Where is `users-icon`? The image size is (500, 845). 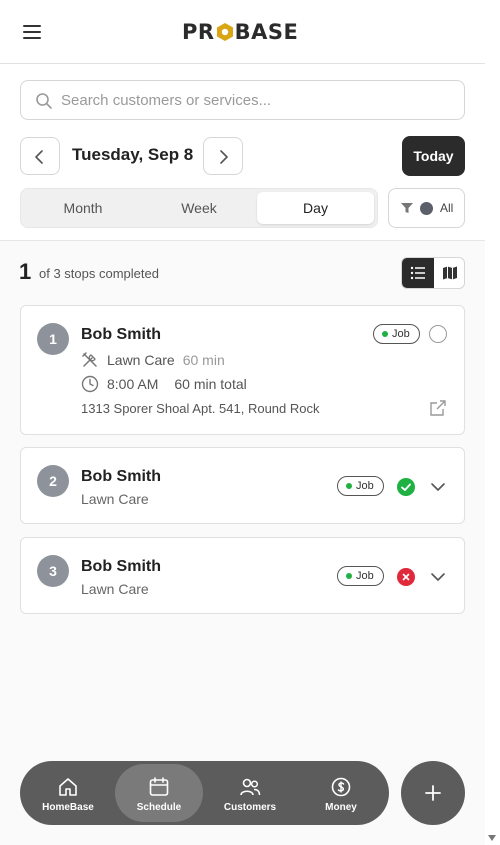 users-icon is located at coordinates (250, 787).